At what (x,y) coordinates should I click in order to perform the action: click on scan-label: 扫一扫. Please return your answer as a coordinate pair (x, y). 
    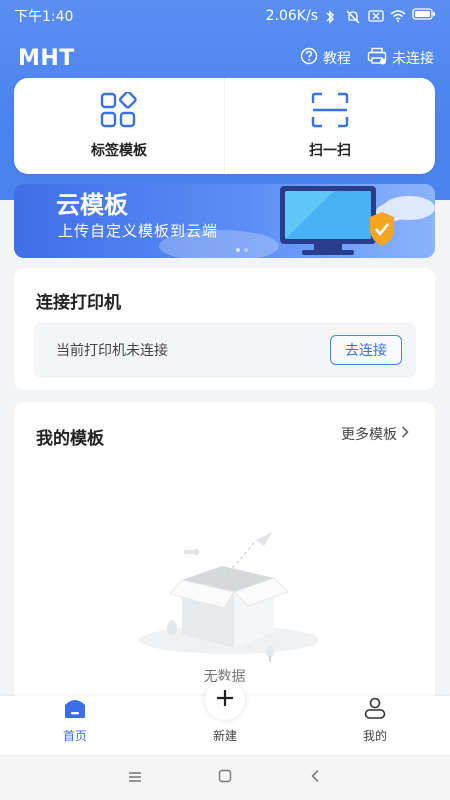
    Looking at the image, I should click on (330, 151).